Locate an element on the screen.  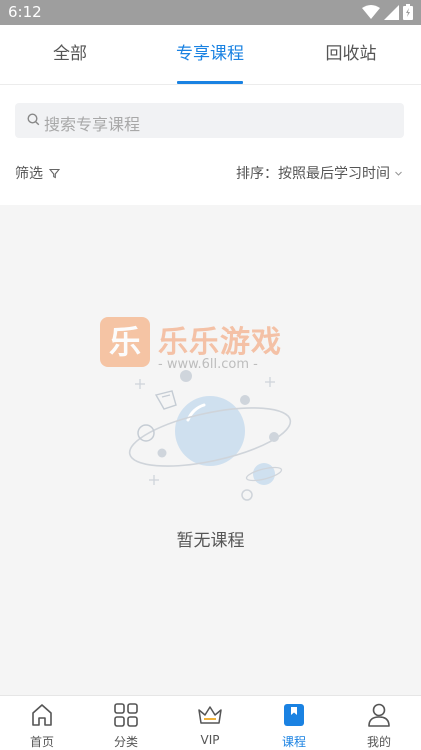
bottom-navigation: 首页 分类 VIP 课程 我的 is located at coordinates (210, 722).